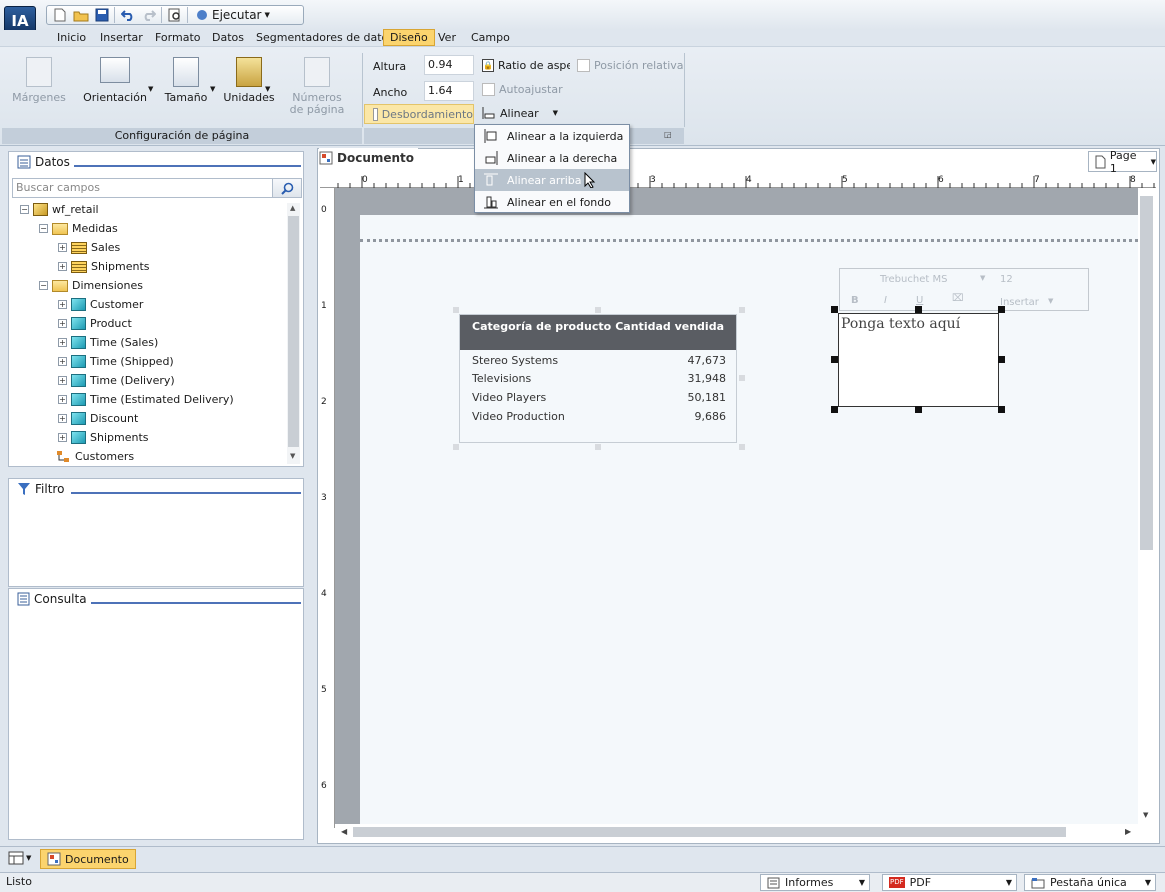 The image size is (1165, 892). What do you see at coordinates (1128, 831) in the screenshot?
I see `scroll-right-icon: ▶` at bounding box center [1128, 831].